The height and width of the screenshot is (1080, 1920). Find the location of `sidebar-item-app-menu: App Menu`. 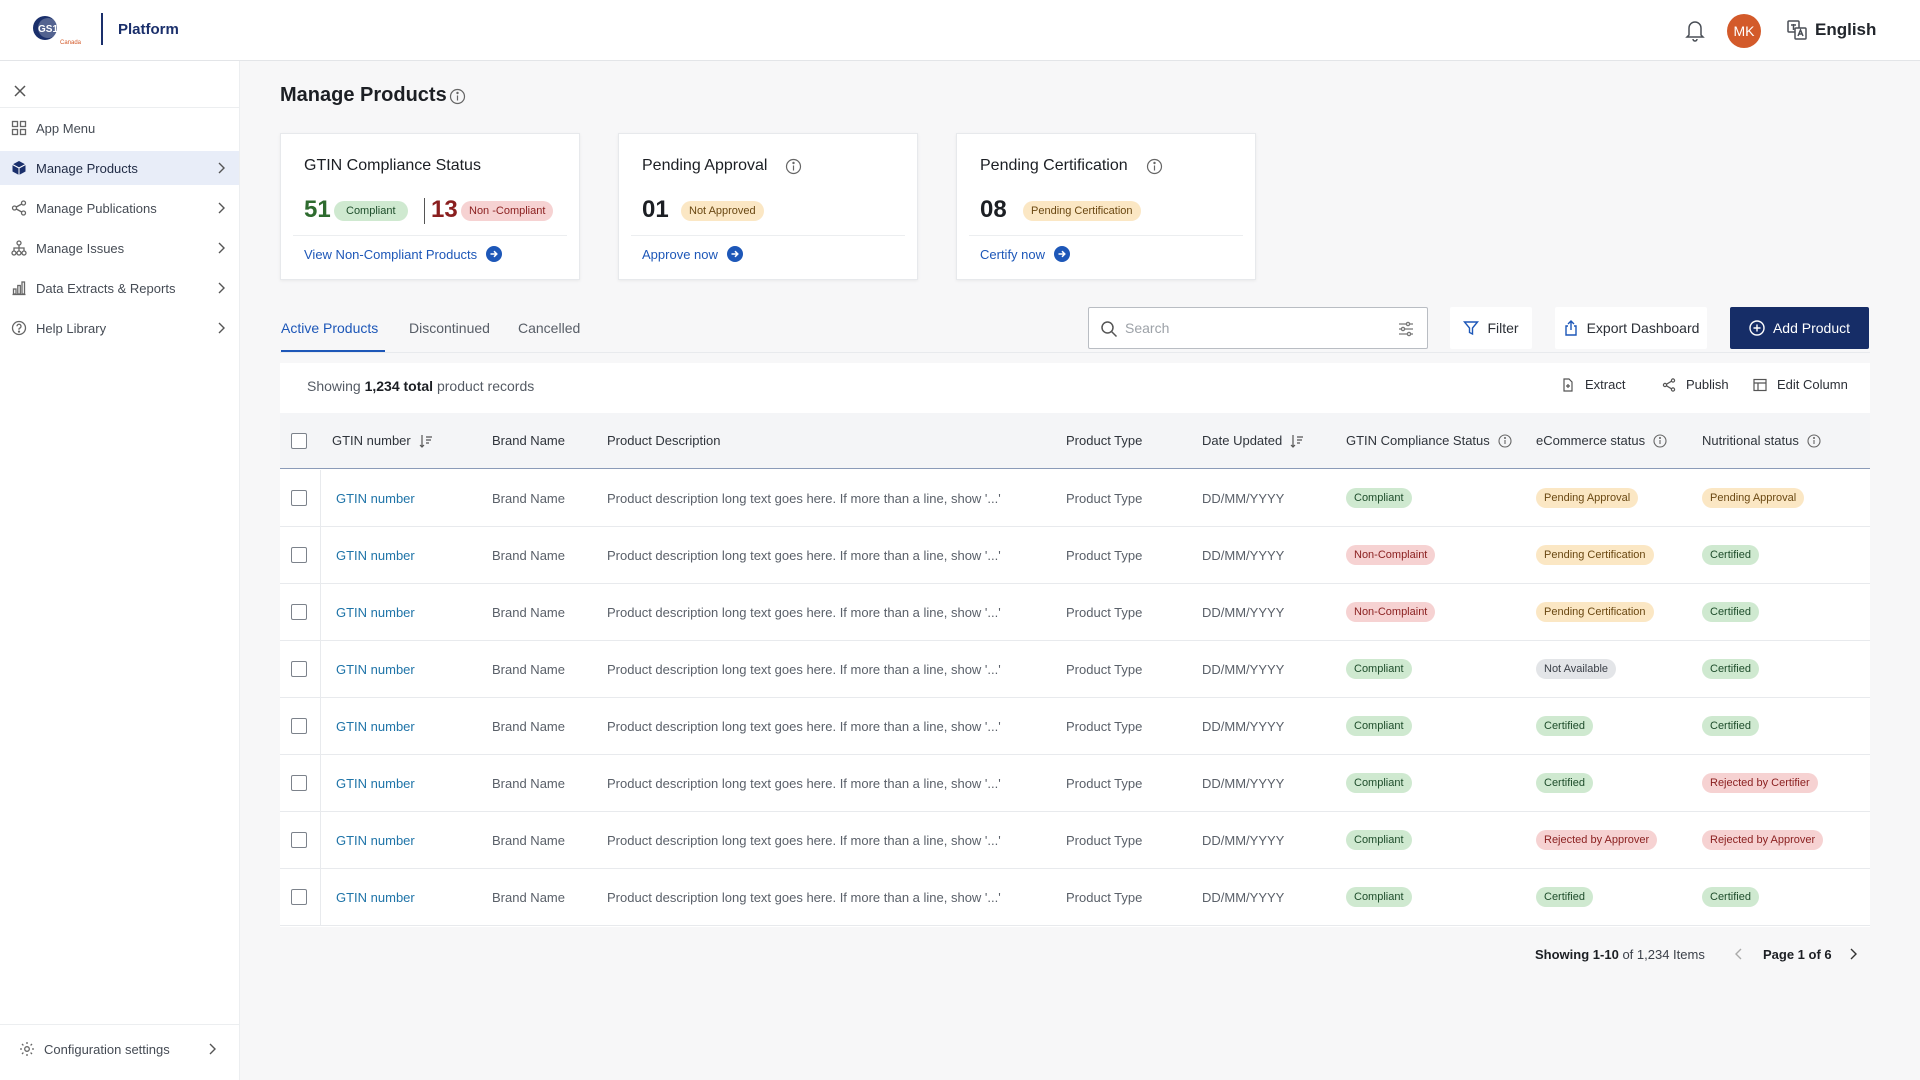

sidebar-item-app-menu: App Menu is located at coordinates (120, 128).